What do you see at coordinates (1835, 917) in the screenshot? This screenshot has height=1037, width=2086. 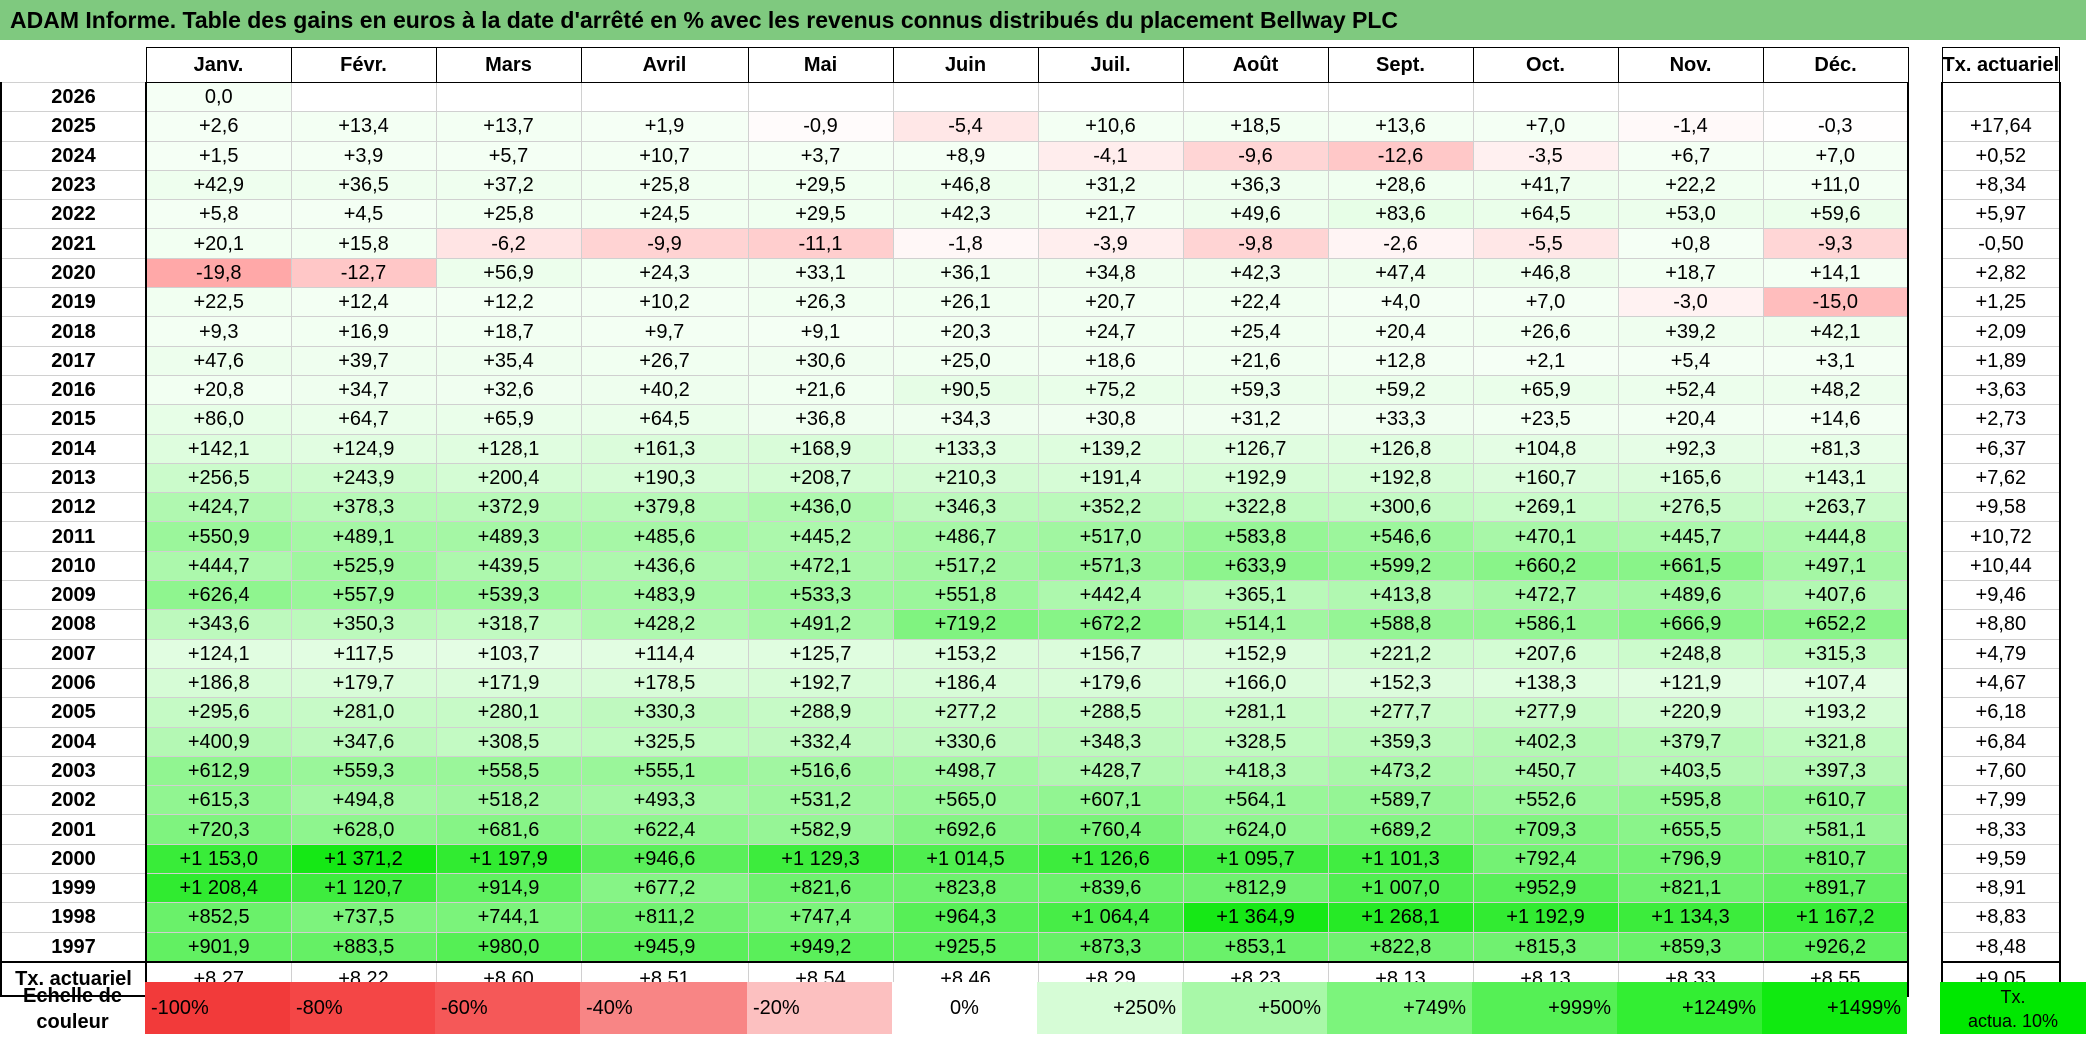 I see `value-cell: +1 167,2` at bounding box center [1835, 917].